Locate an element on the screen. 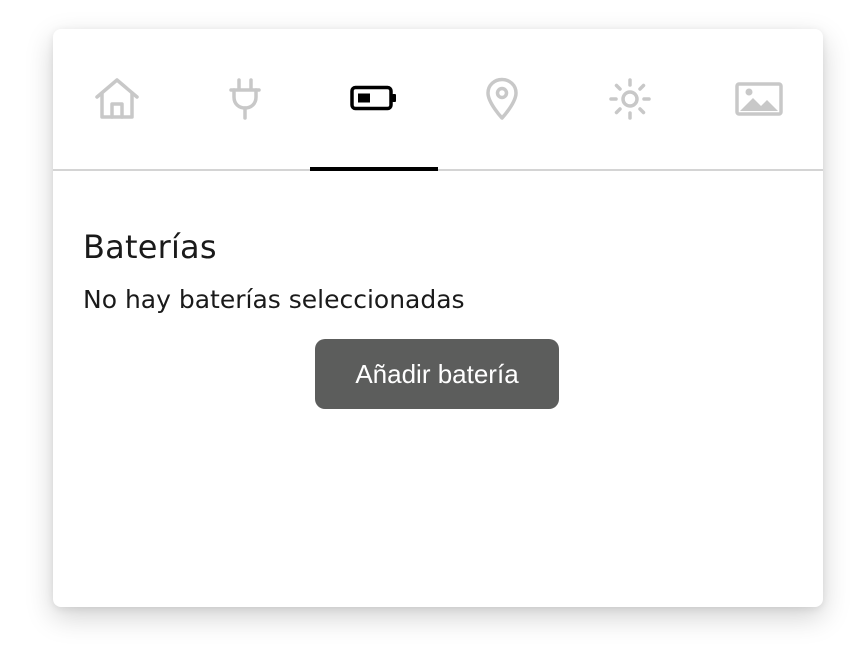 This screenshot has height=660, width=852. home-icon is located at coordinates (117, 98).